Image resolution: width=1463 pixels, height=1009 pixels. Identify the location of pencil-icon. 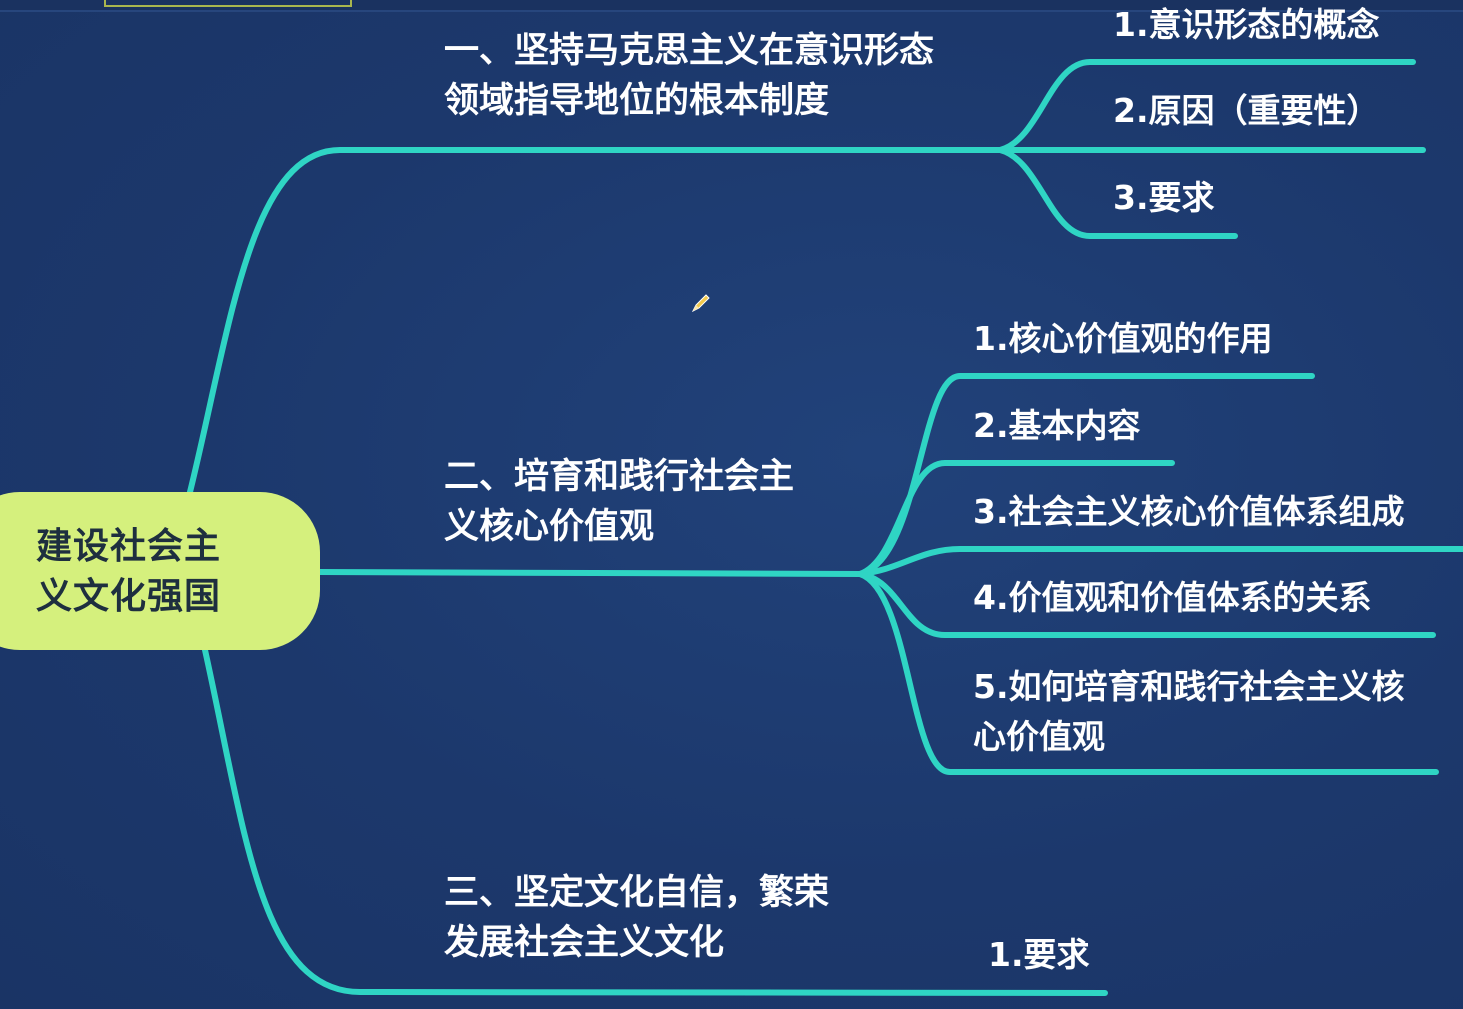
(700, 303).